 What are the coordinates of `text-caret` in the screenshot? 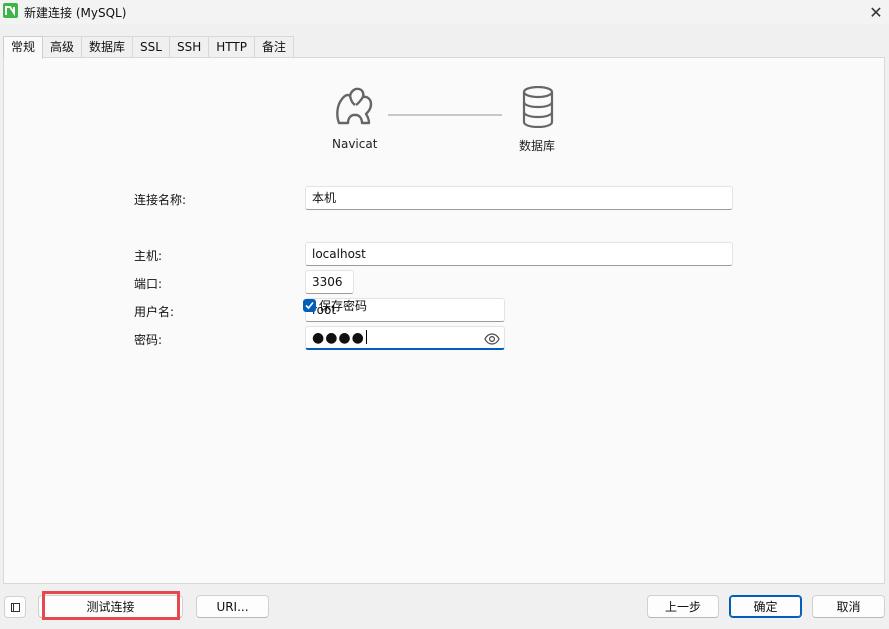 It's located at (366, 337).